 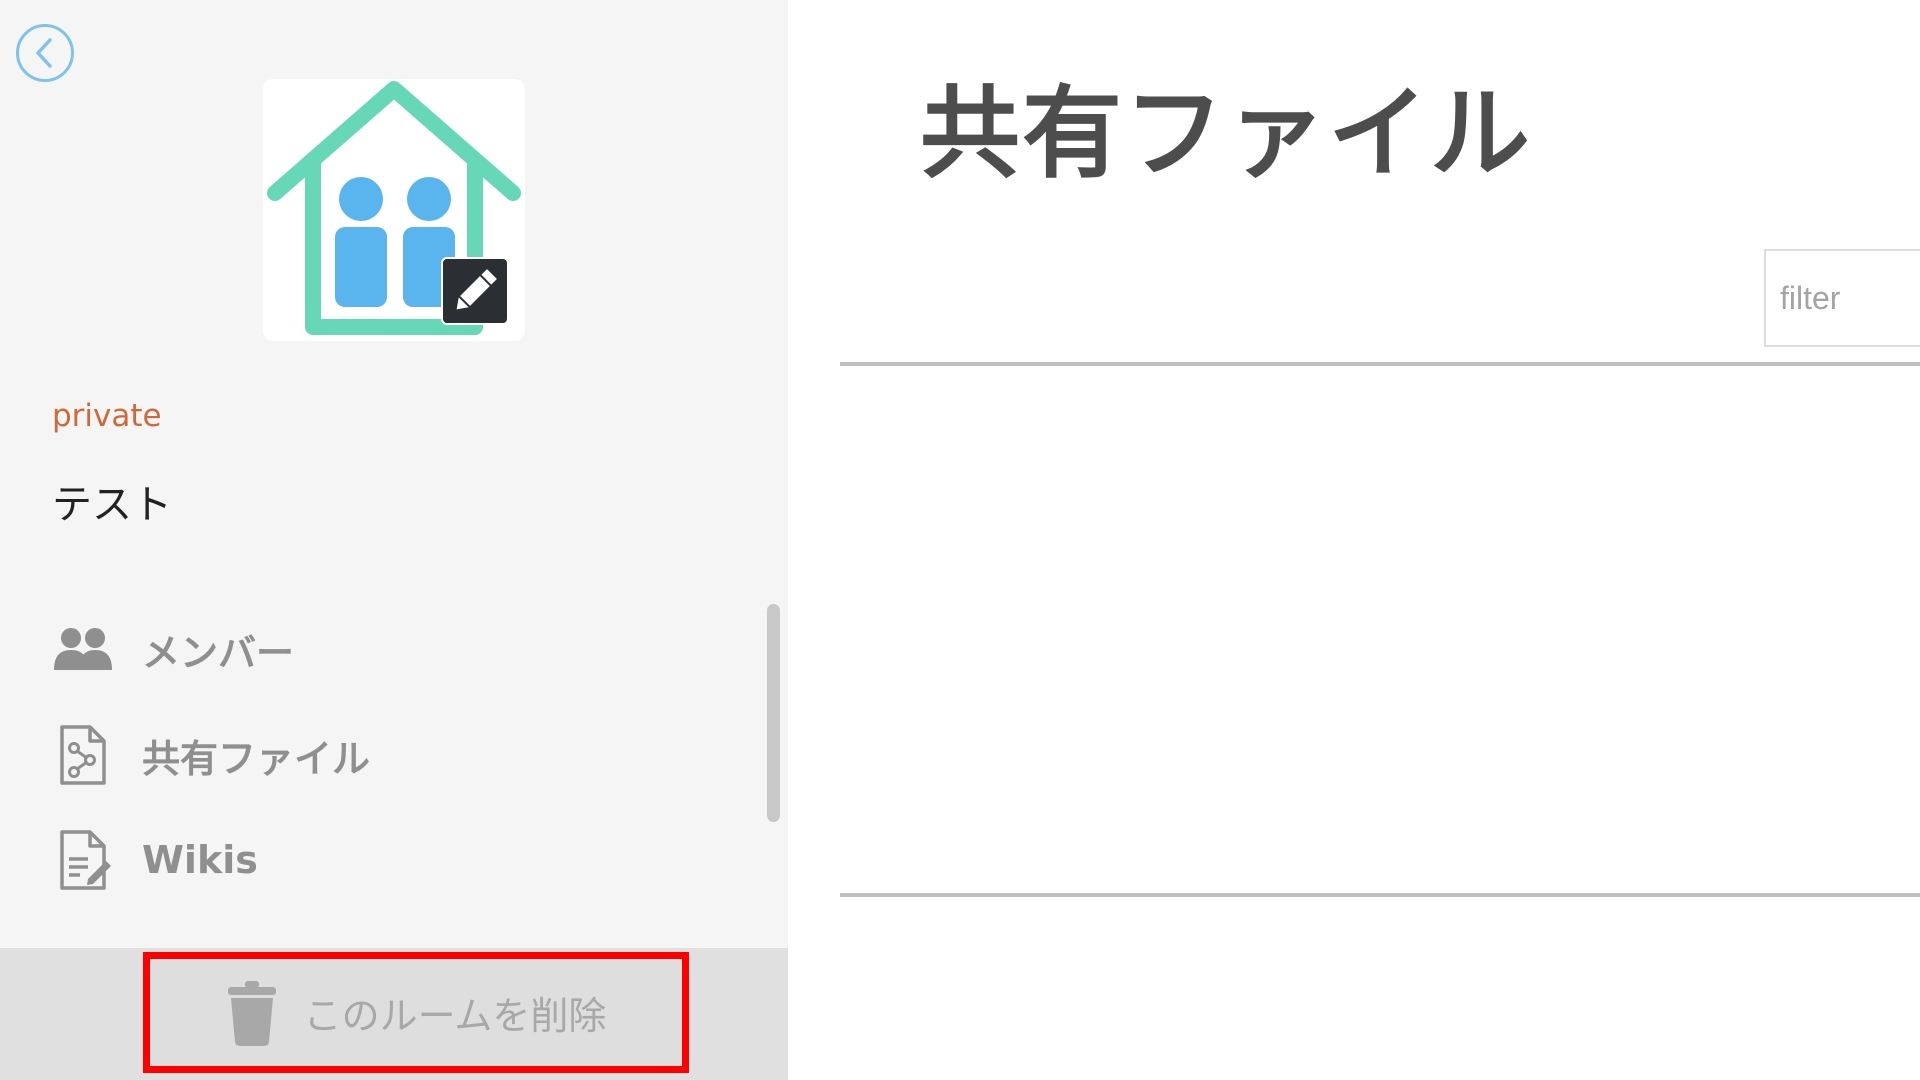 What do you see at coordinates (200, 860) in the screenshot?
I see `nav-item-label: Wikis` at bounding box center [200, 860].